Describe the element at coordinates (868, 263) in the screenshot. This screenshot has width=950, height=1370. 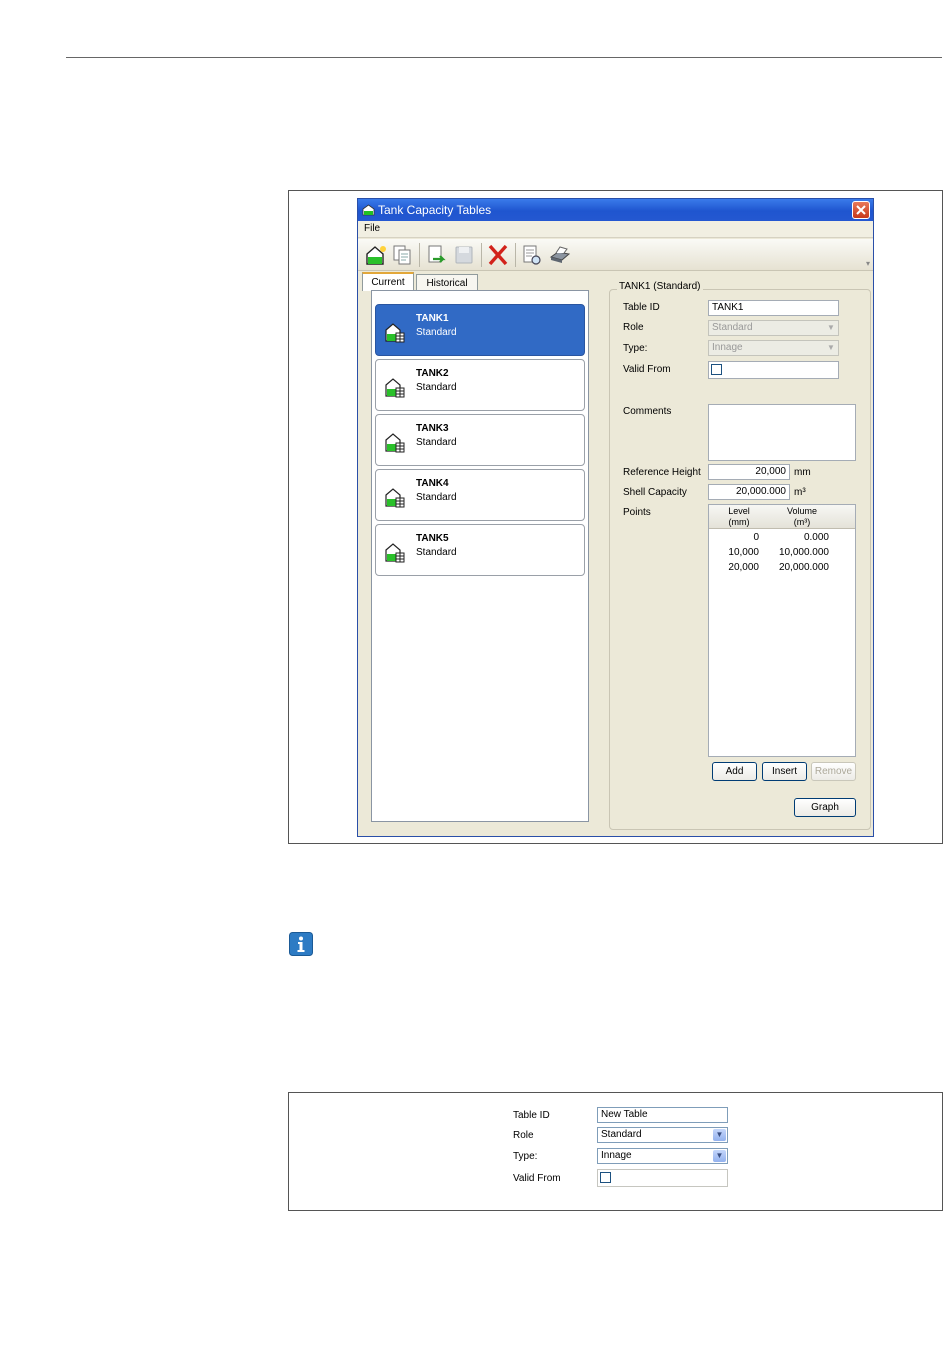
I see `toolbar-grip: ▾` at that location.